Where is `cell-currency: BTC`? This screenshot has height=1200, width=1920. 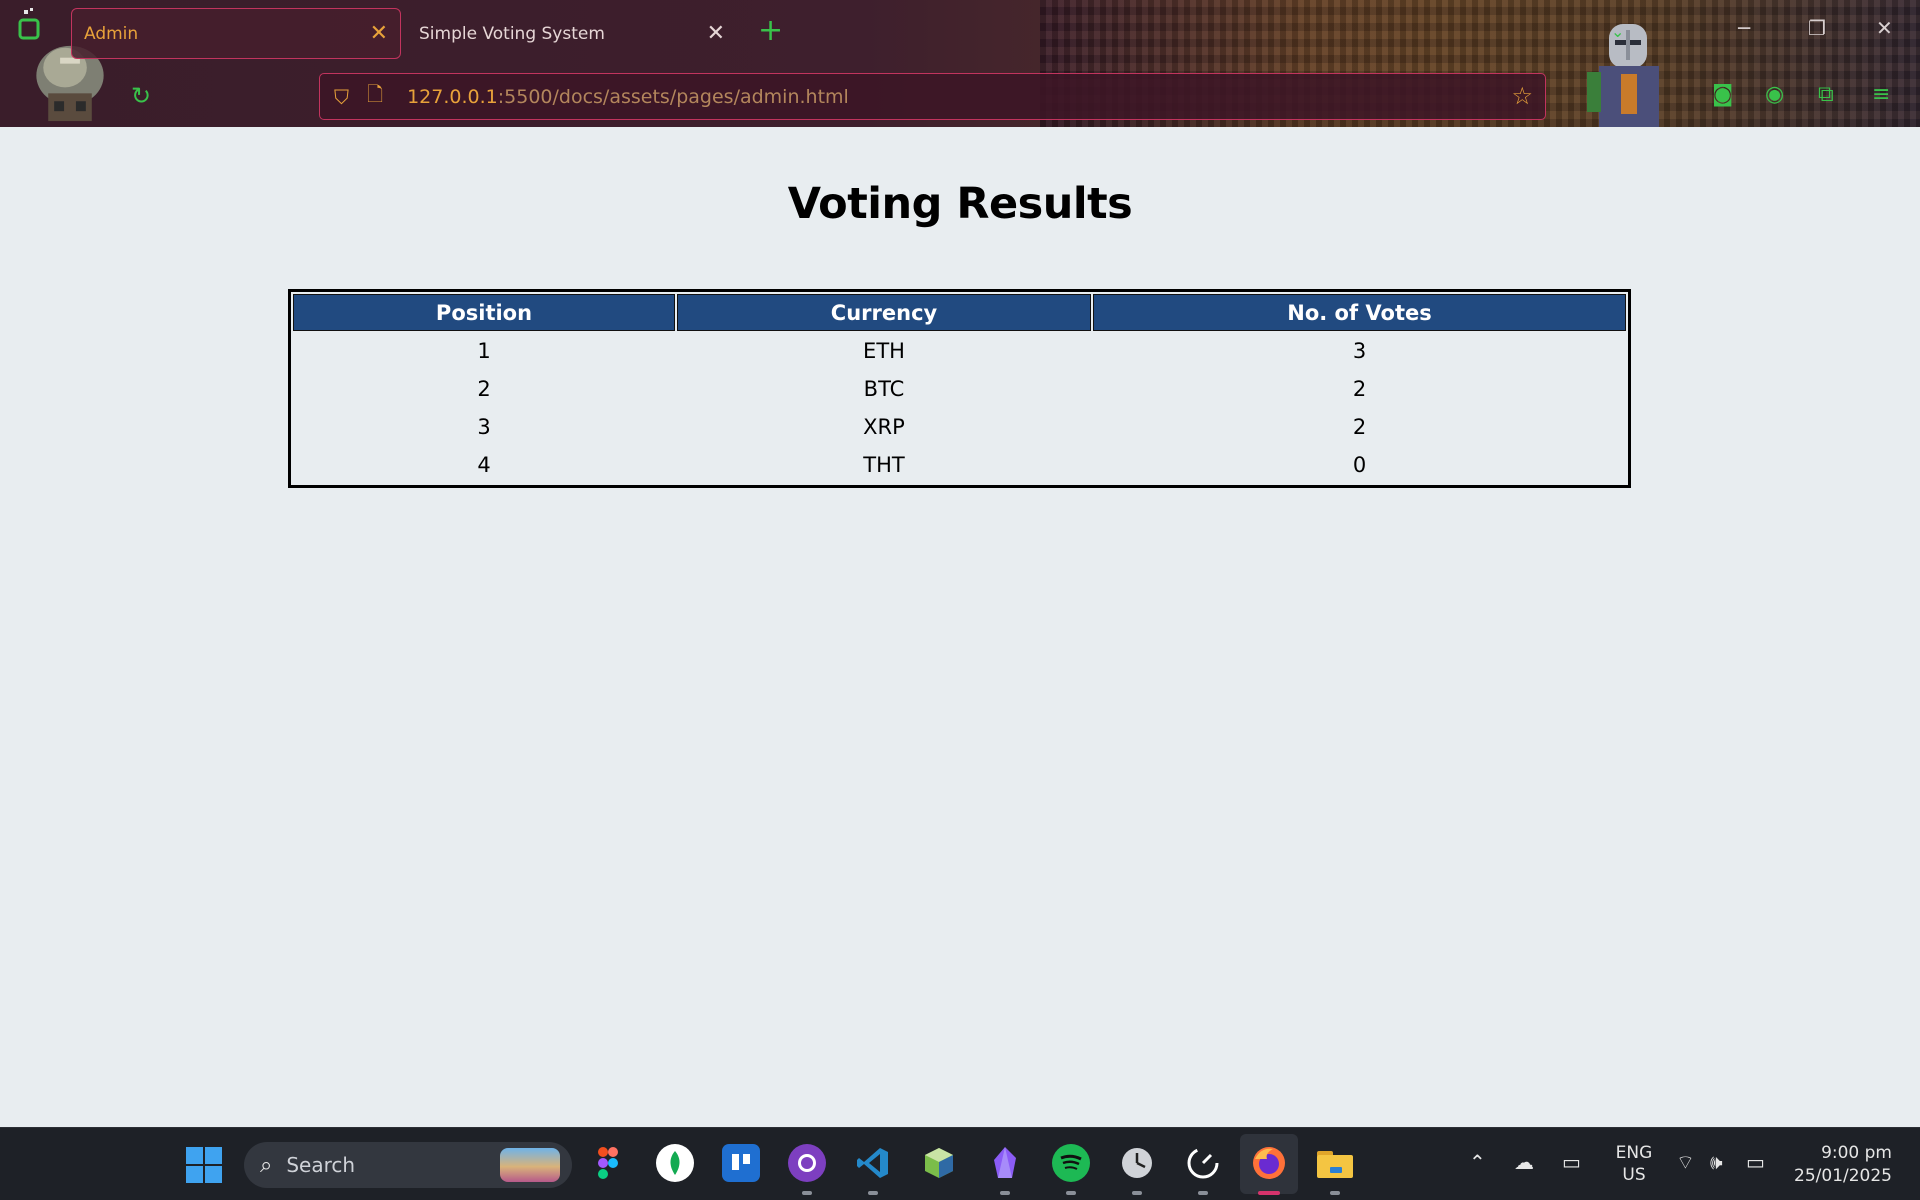 cell-currency: BTC is located at coordinates (884, 389).